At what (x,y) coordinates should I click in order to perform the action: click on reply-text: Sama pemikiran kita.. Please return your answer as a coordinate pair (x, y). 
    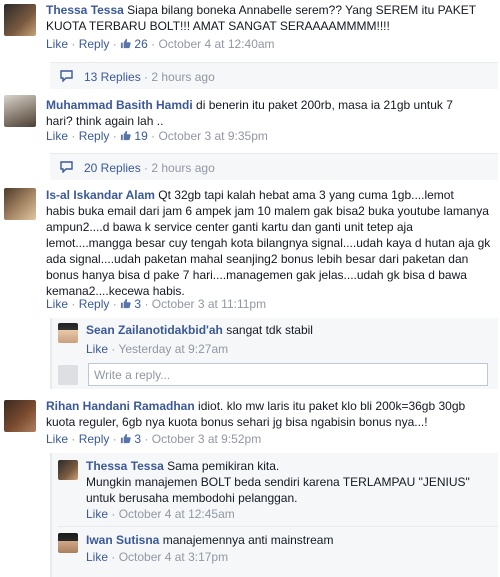
    Looking at the image, I should click on (223, 466).